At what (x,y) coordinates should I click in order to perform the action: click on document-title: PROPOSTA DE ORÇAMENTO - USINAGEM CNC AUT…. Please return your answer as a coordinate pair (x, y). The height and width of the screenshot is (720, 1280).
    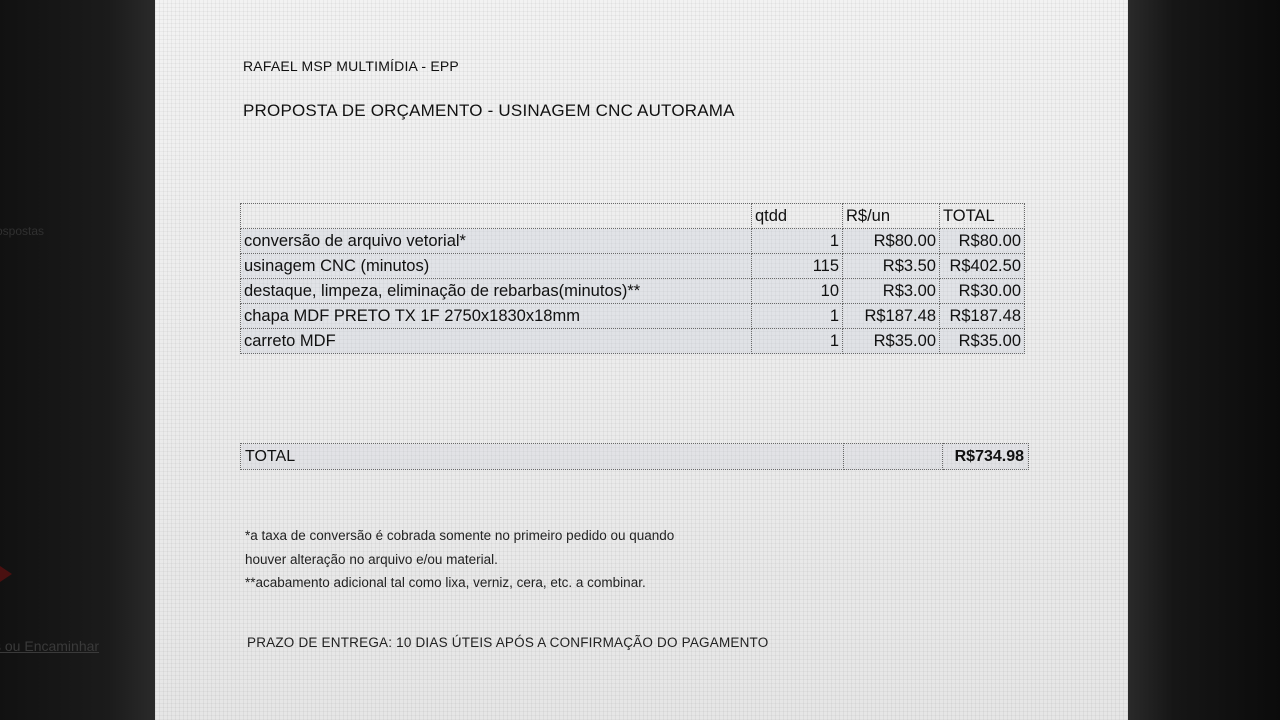
    Looking at the image, I should click on (489, 110).